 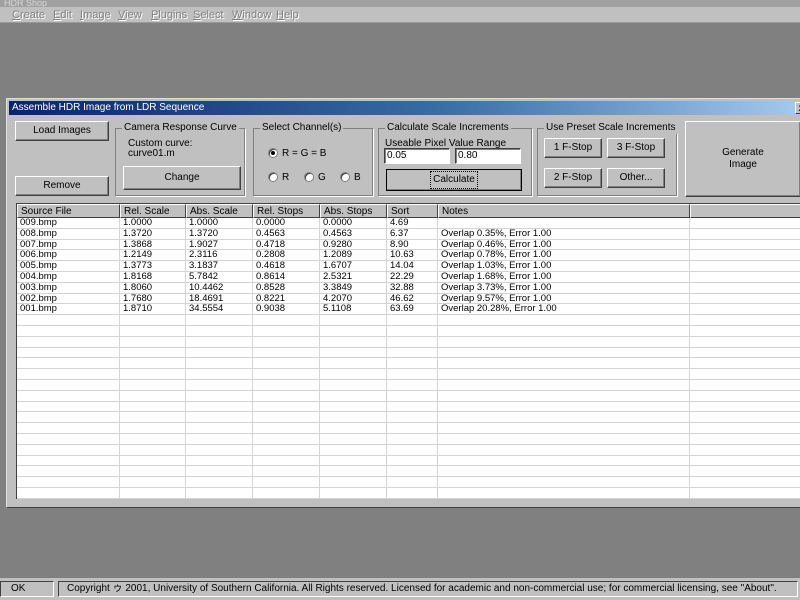 I want to click on cell-abs-stops: 1.6707, so click(x=353, y=266).